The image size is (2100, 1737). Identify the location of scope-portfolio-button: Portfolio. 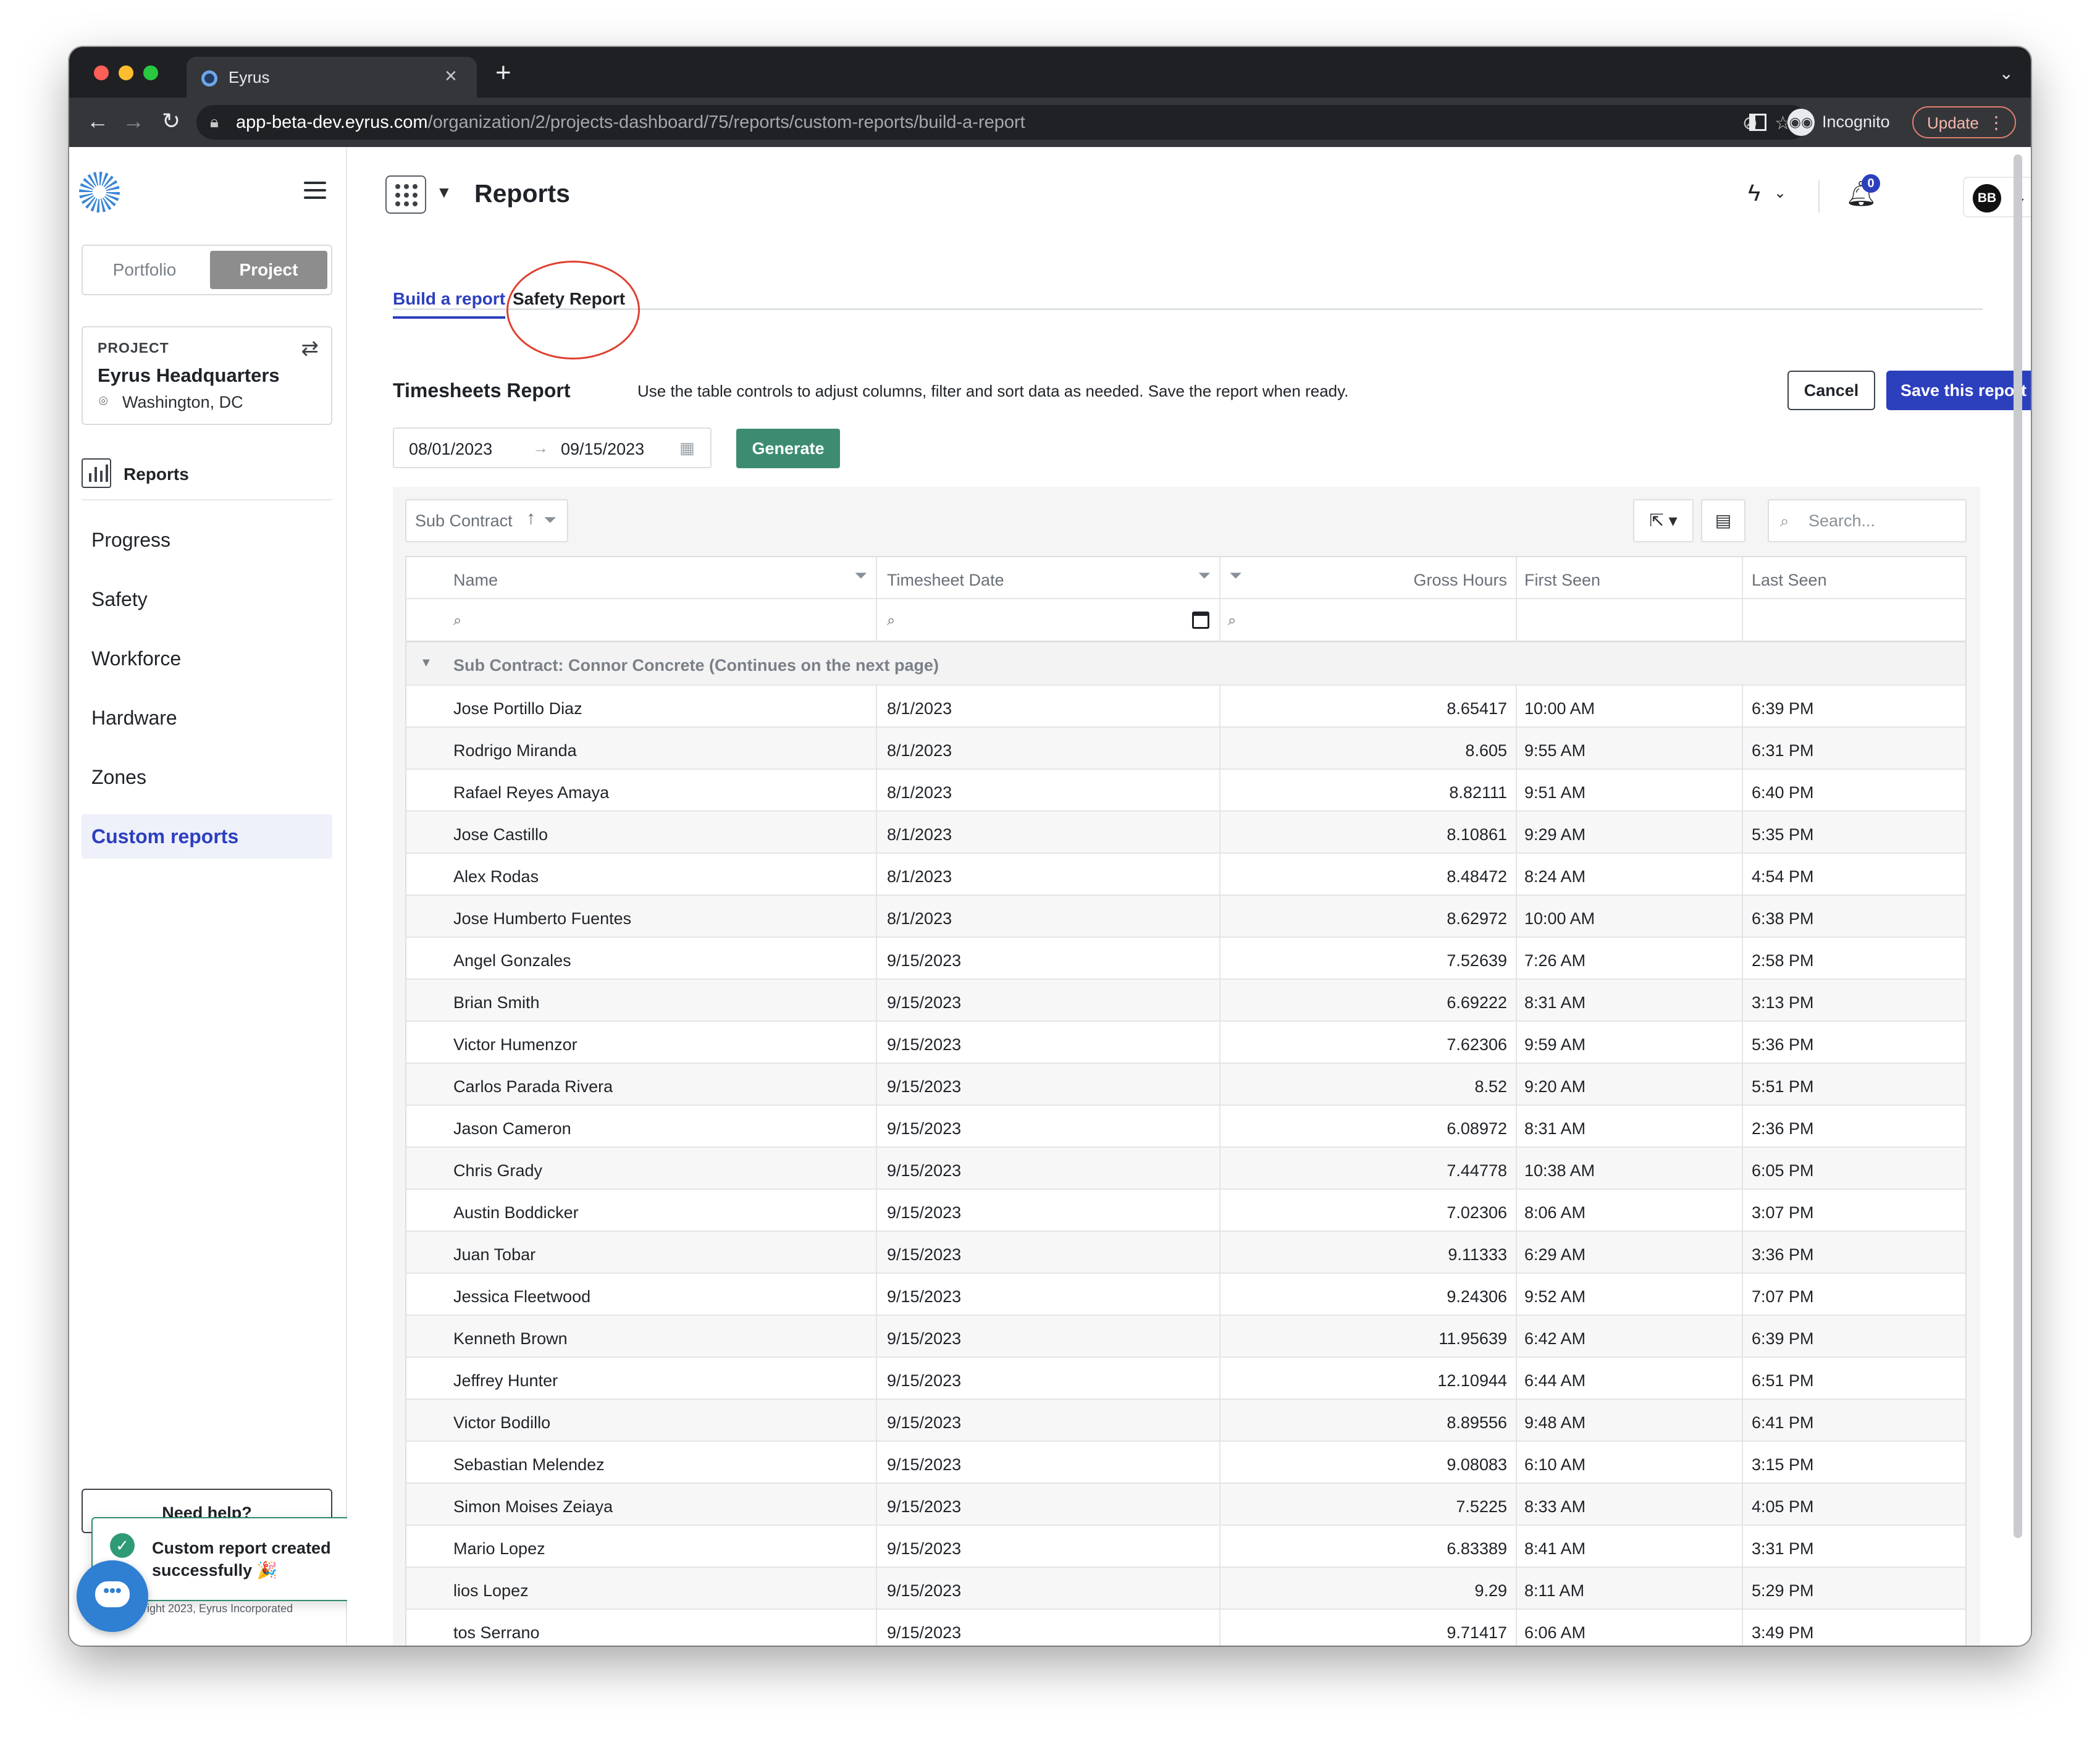
(144, 270).